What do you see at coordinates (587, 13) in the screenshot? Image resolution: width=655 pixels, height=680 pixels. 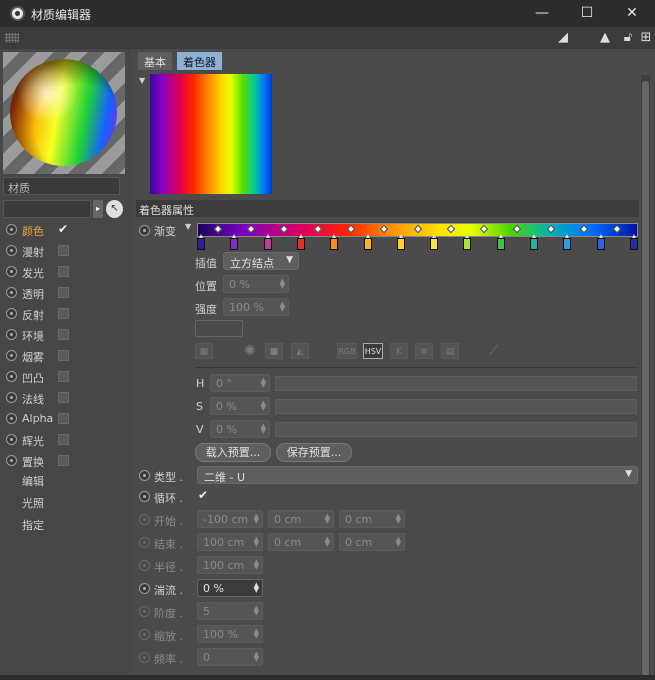 I see `maximize-button: ☐` at bounding box center [587, 13].